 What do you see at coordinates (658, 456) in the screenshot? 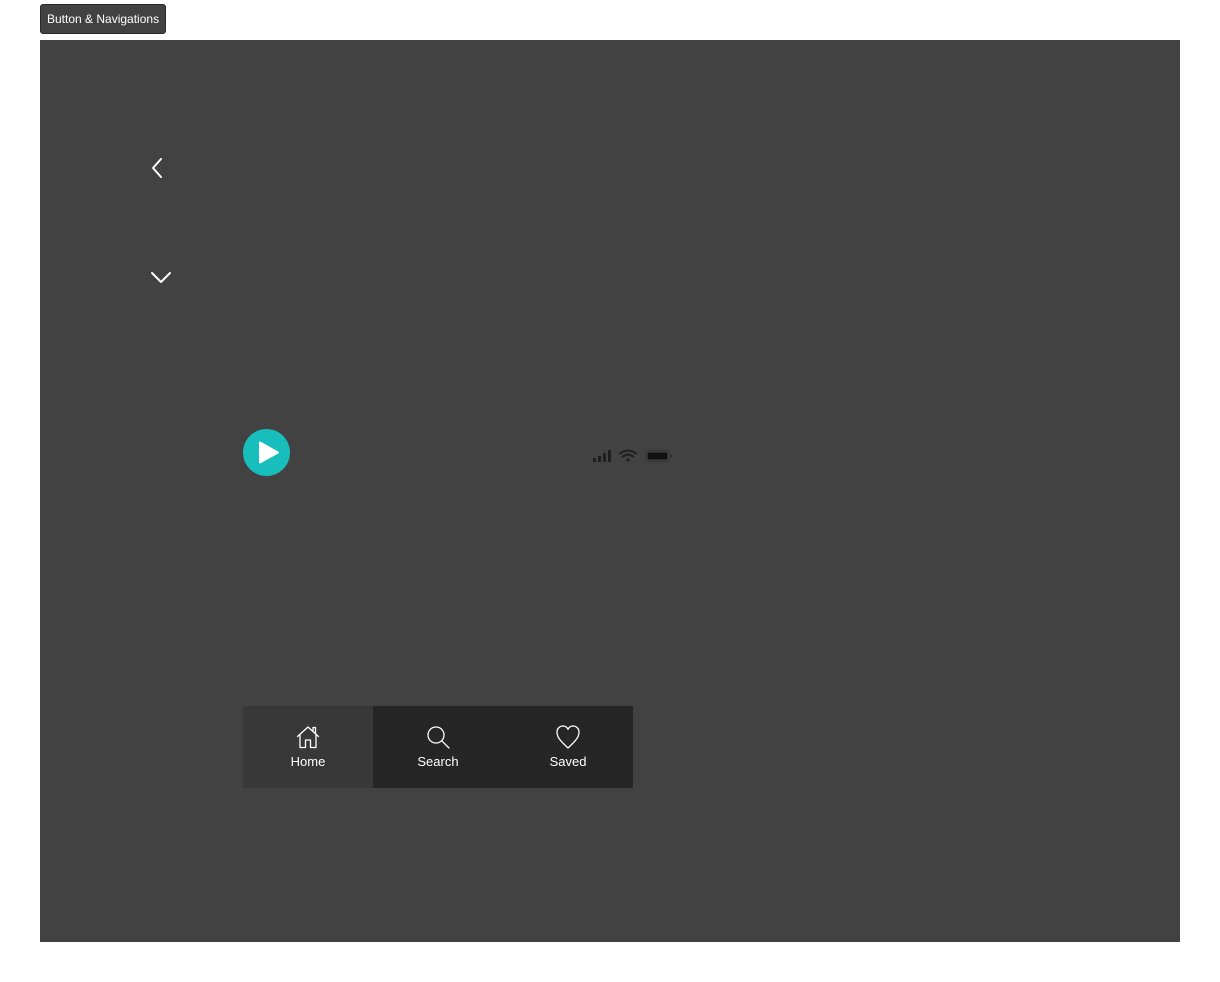
I see `battery-icon` at bounding box center [658, 456].